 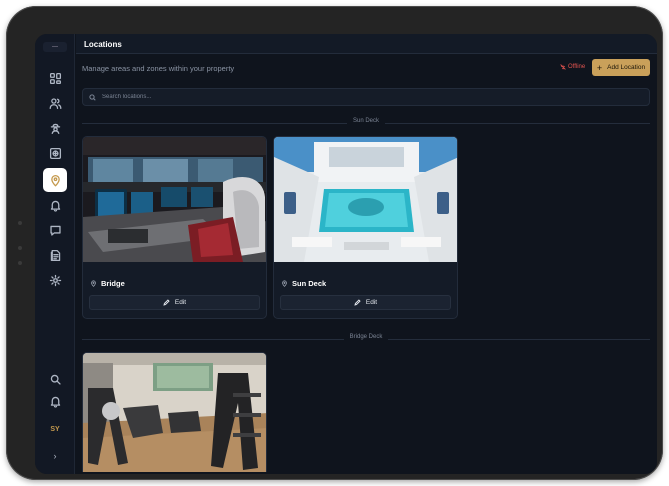 I want to click on section-header-sun-deck: Sun Deck, so click(x=366, y=123).